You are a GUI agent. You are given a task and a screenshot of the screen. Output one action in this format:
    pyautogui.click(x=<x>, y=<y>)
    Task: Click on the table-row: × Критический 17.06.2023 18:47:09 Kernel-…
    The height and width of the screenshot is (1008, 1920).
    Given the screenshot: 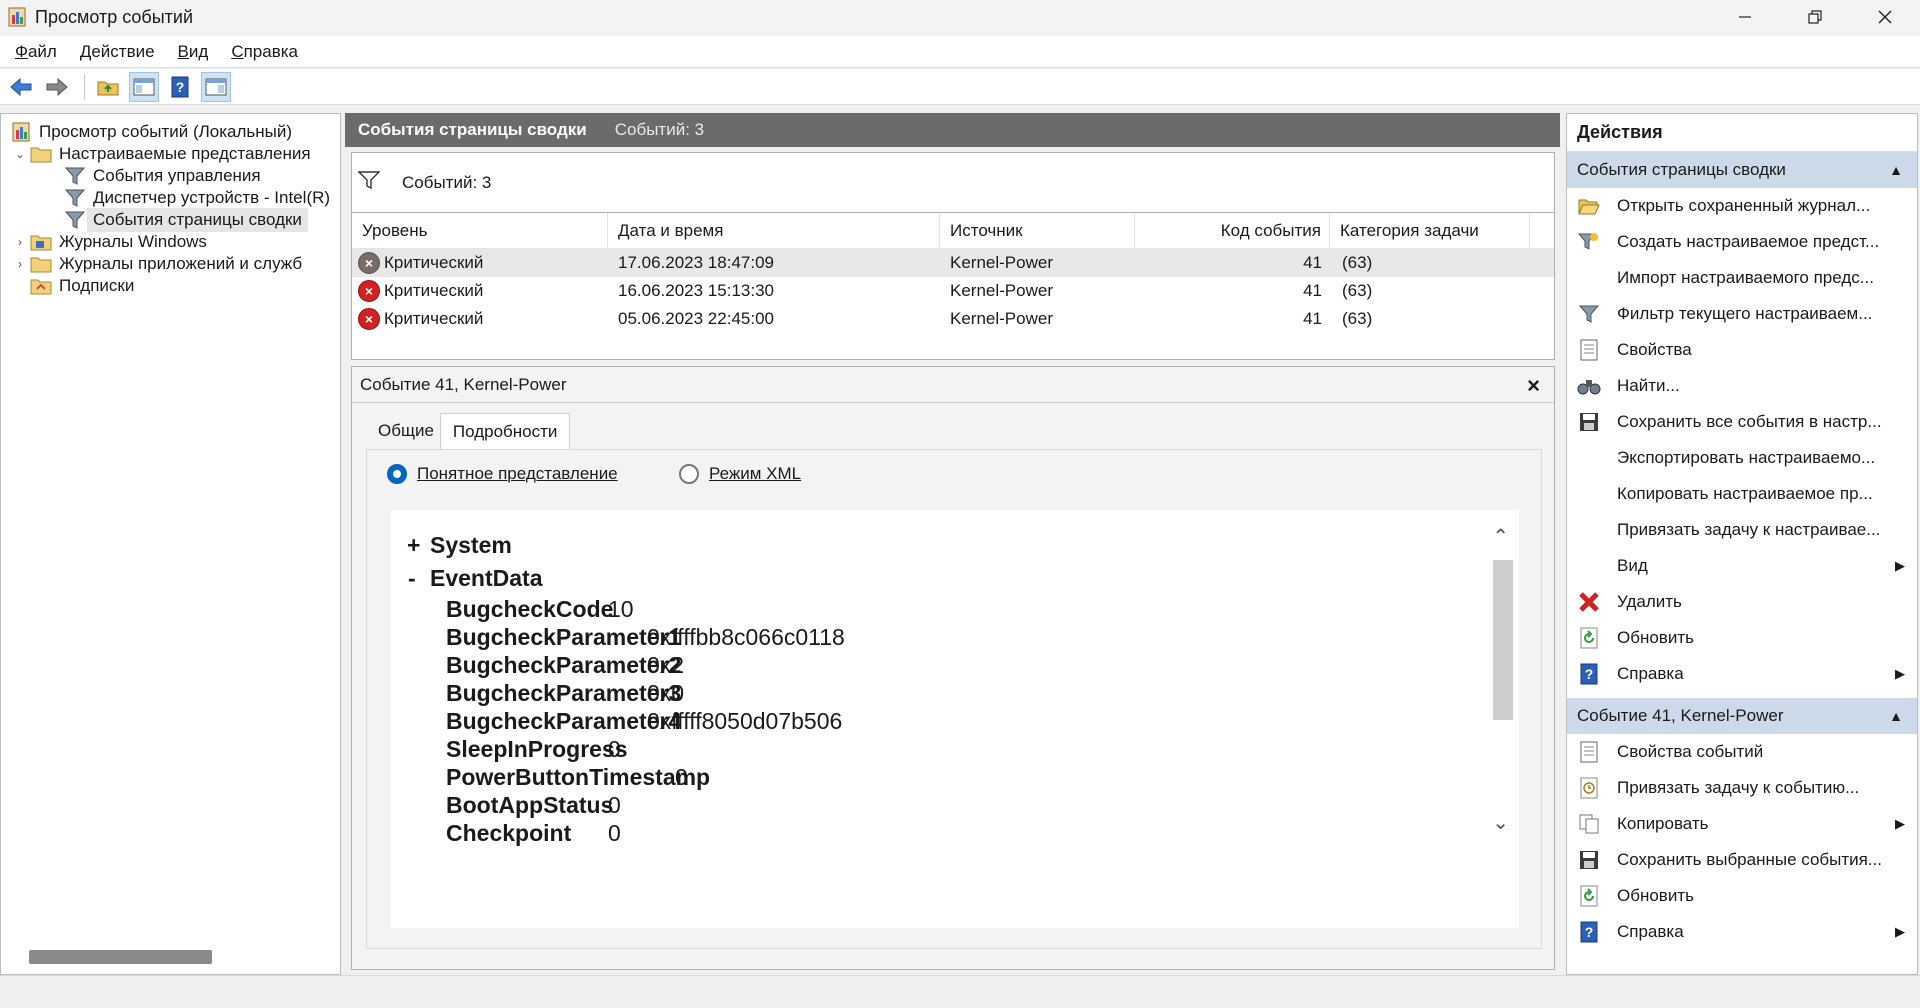 What is the action you would take?
    pyautogui.click(x=953, y=263)
    